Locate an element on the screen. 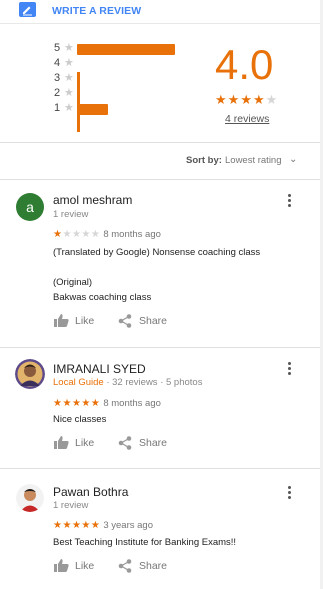 The height and width of the screenshot is (589, 323). reviewer-meta: Local Guide · 32 reviews · 5 photos is located at coordinates (127, 382).